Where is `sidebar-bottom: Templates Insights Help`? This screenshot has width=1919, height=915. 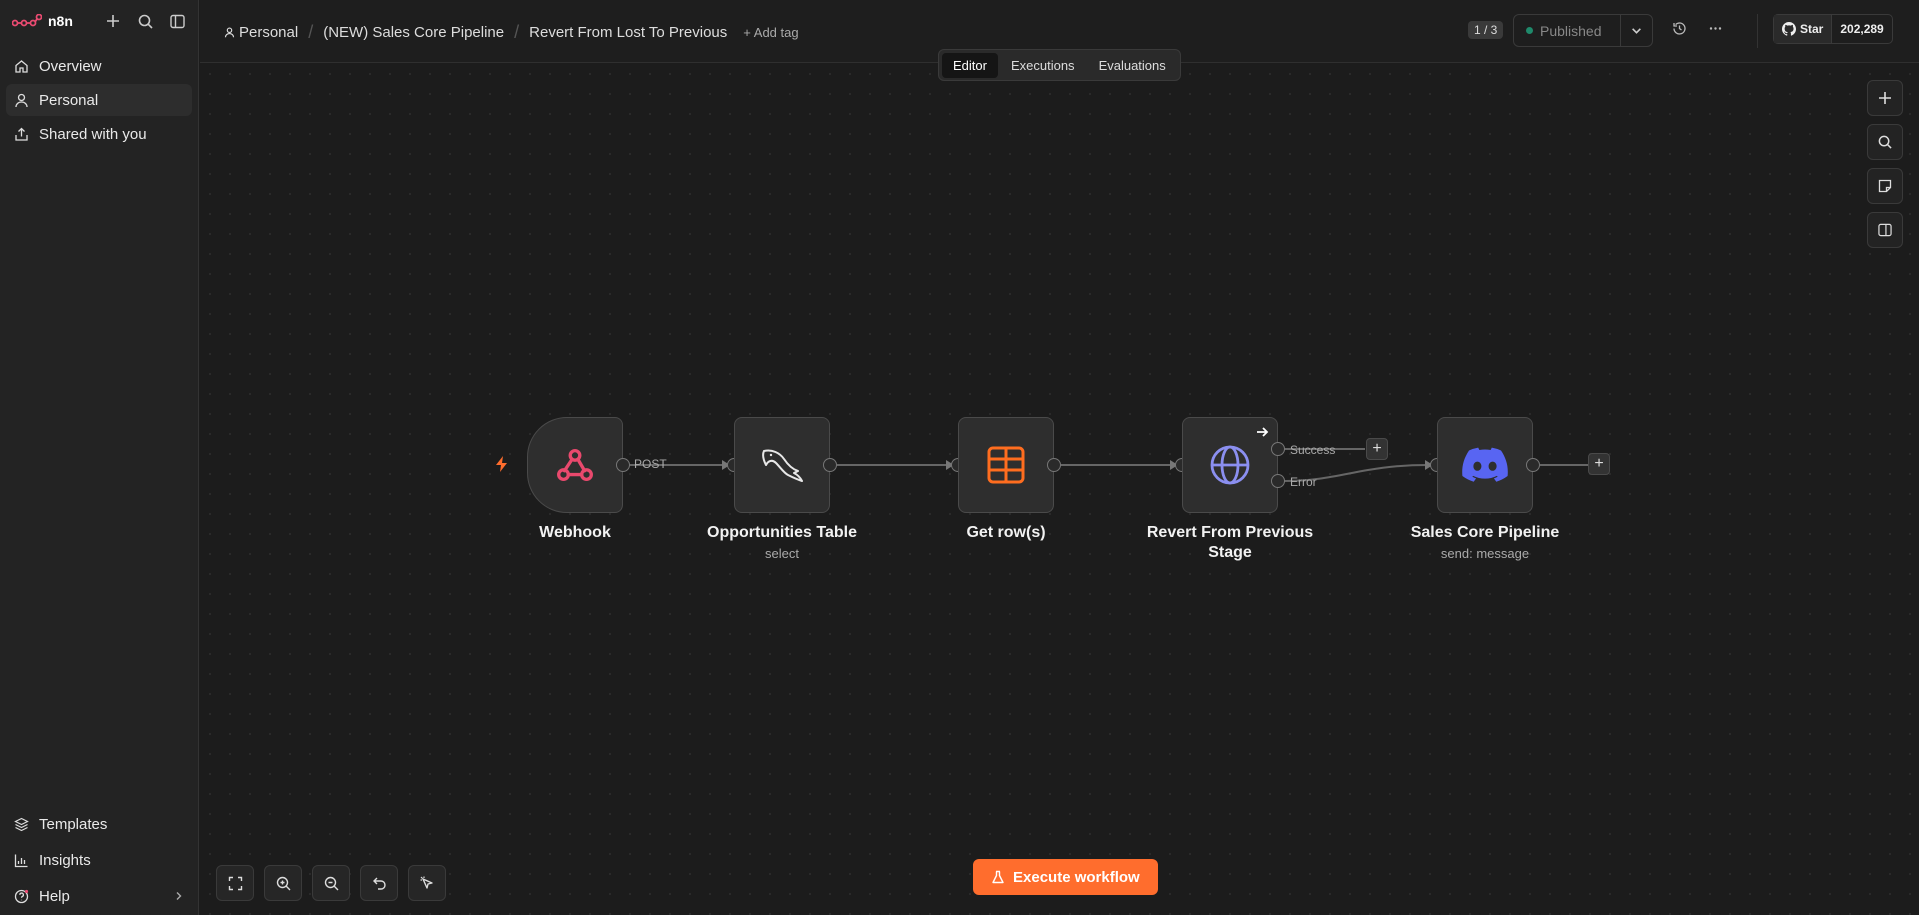
sidebar-bottom: Templates Insights Help is located at coordinates (99, 861).